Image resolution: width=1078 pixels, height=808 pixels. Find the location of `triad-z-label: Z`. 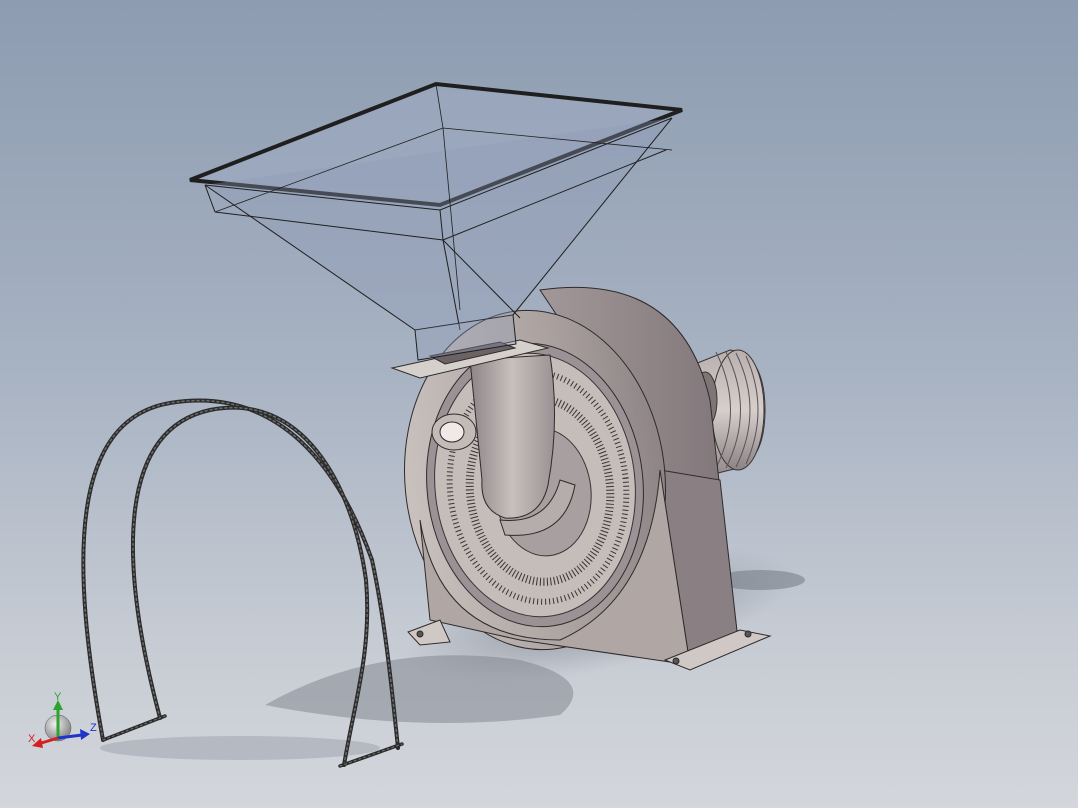

triad-z-label: Z is located at coordinates (93, 728).